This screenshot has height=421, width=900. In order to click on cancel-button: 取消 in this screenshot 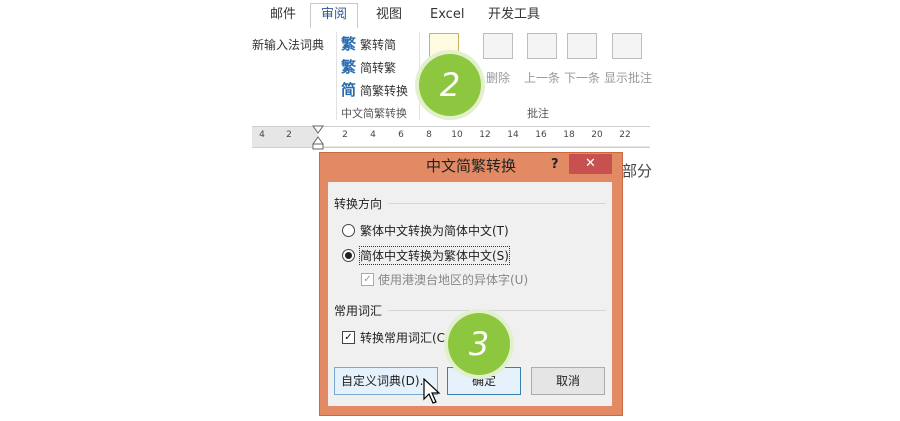, I will do `click(568, 381)`.